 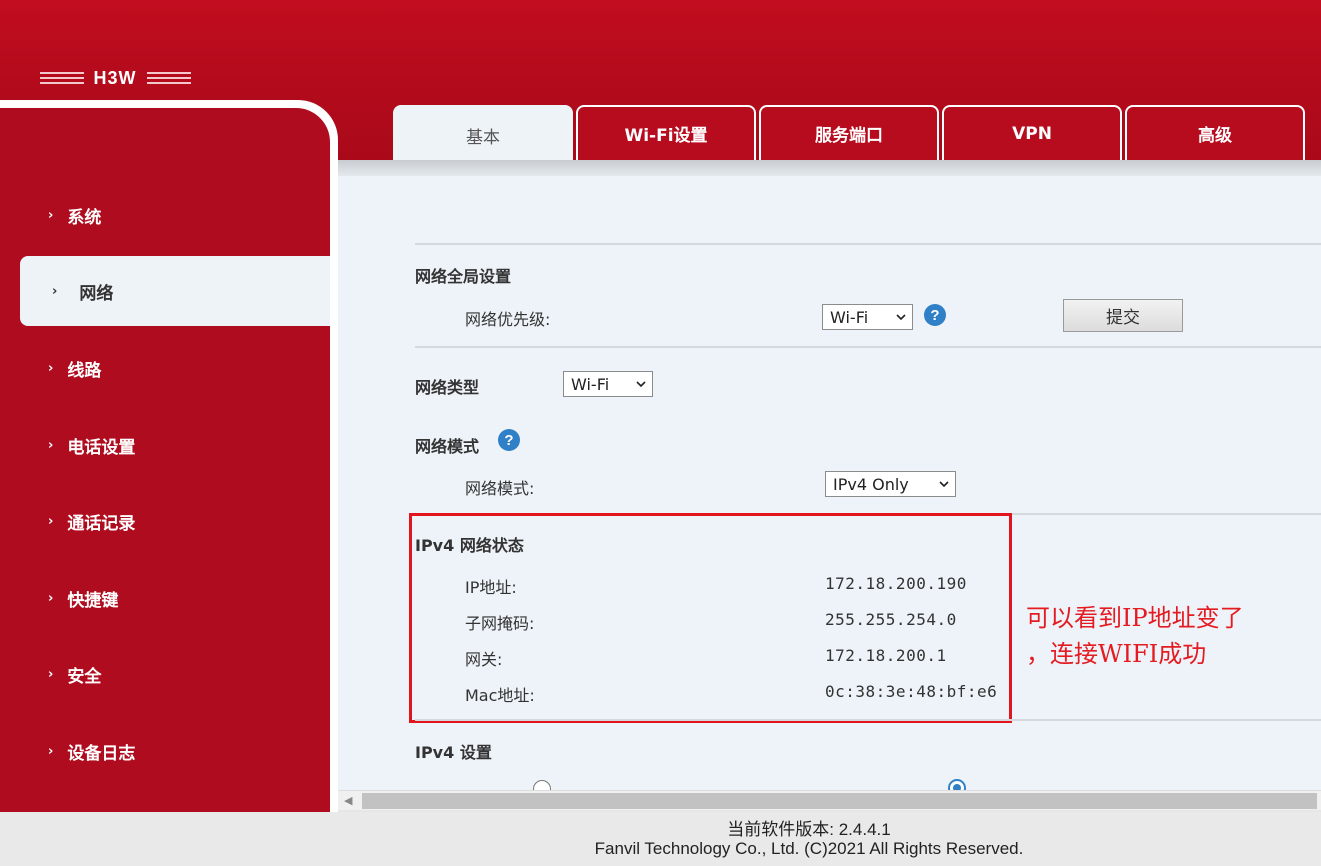 I want to click on tab-basic: 基本, so click(x=483, y=134).